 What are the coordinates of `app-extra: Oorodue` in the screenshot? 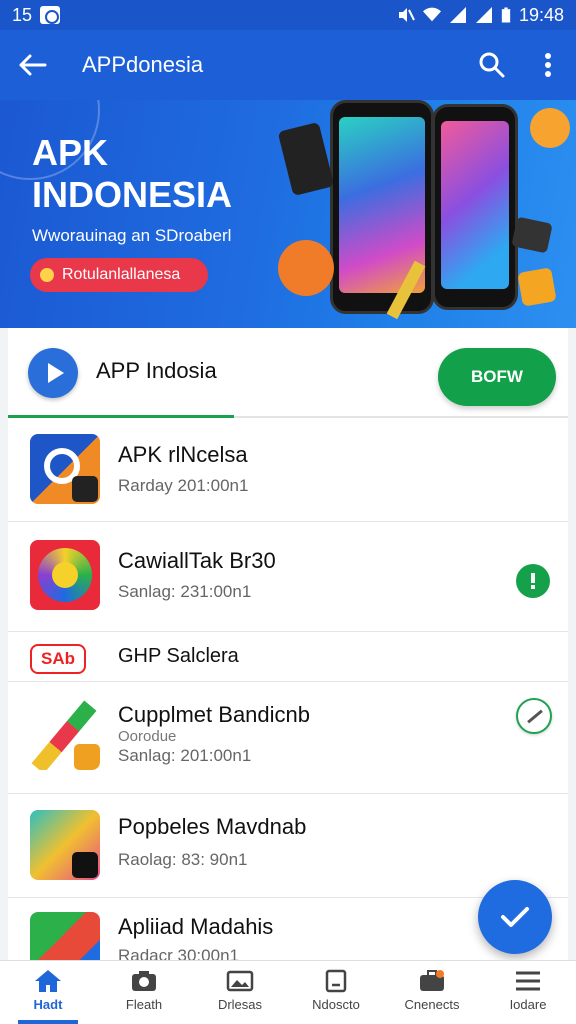 It's located at (147, 736).